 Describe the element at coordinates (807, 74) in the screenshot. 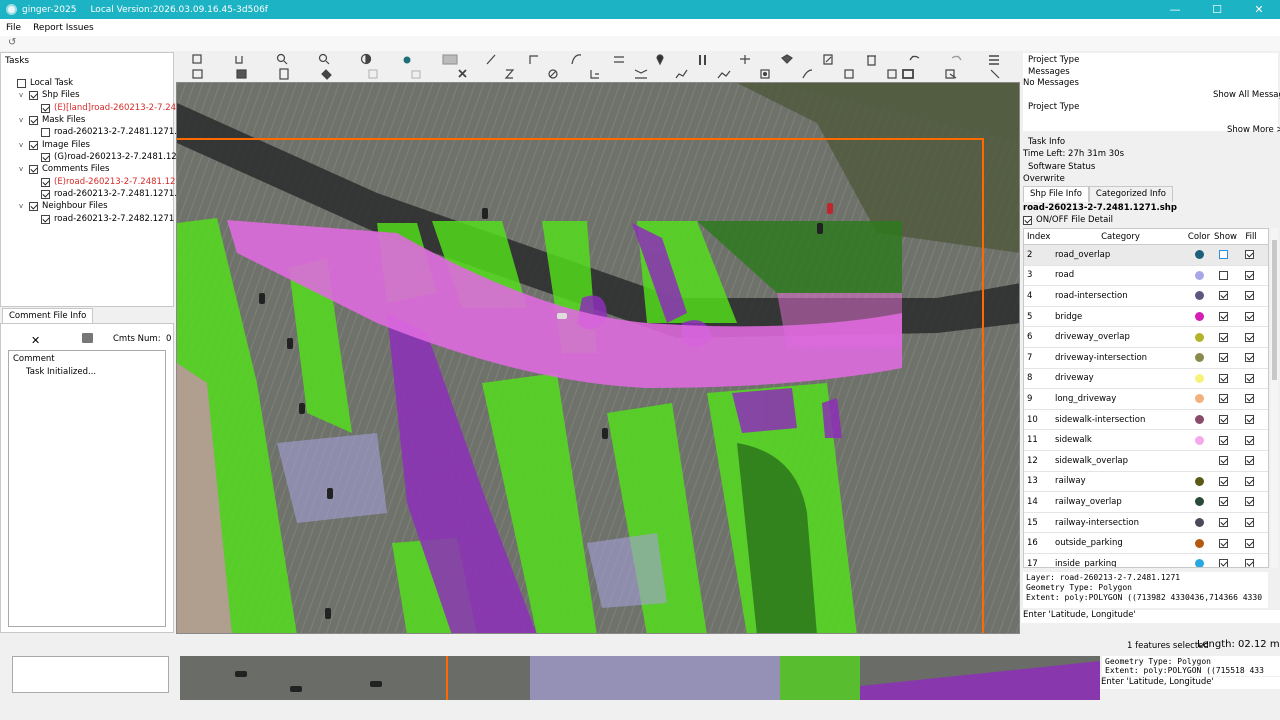

I see `join-icon` at that location.